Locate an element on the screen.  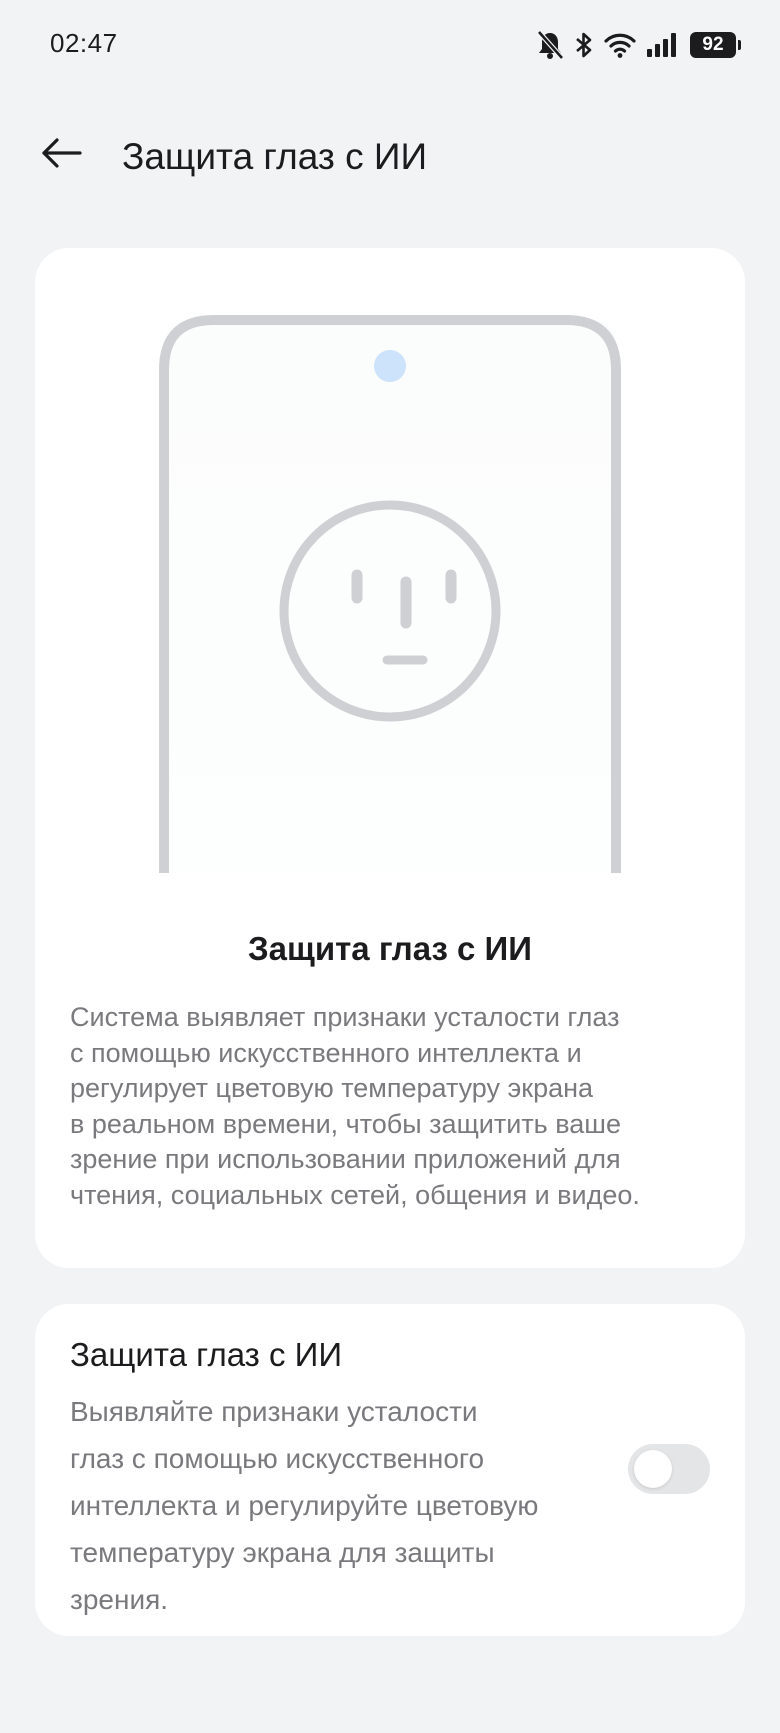
ai-eye-protection-toggle is located at coordinates (669, 1469).